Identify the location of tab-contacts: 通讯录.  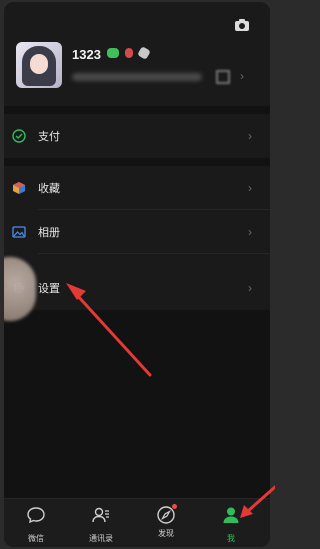
(101, 524).